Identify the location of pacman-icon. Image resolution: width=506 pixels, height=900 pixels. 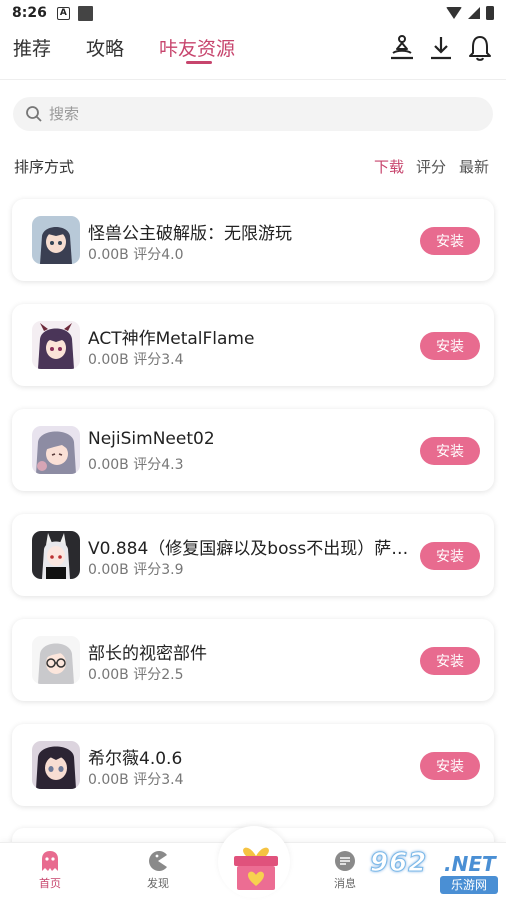
(158, 861).